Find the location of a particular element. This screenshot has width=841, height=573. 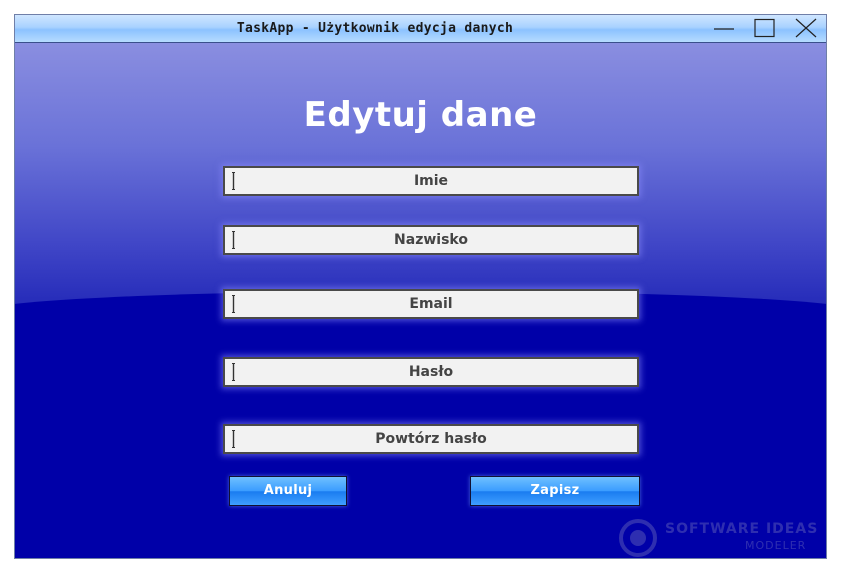

title-bar: TaskApp - Użytkownik edycja danych is located at coordinates (420, 29).